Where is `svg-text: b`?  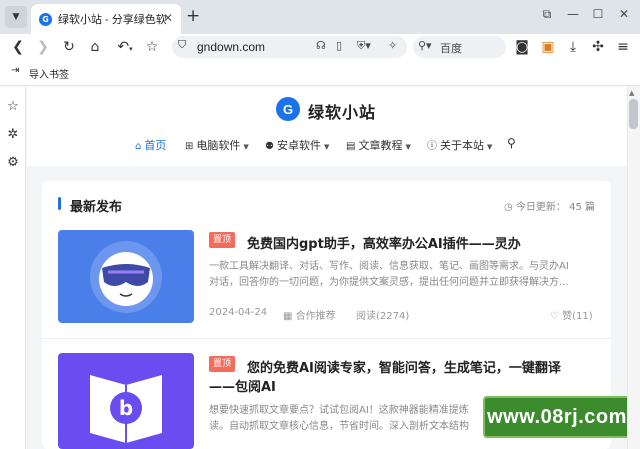 svg-text: b is located at coordinates (126, 408).